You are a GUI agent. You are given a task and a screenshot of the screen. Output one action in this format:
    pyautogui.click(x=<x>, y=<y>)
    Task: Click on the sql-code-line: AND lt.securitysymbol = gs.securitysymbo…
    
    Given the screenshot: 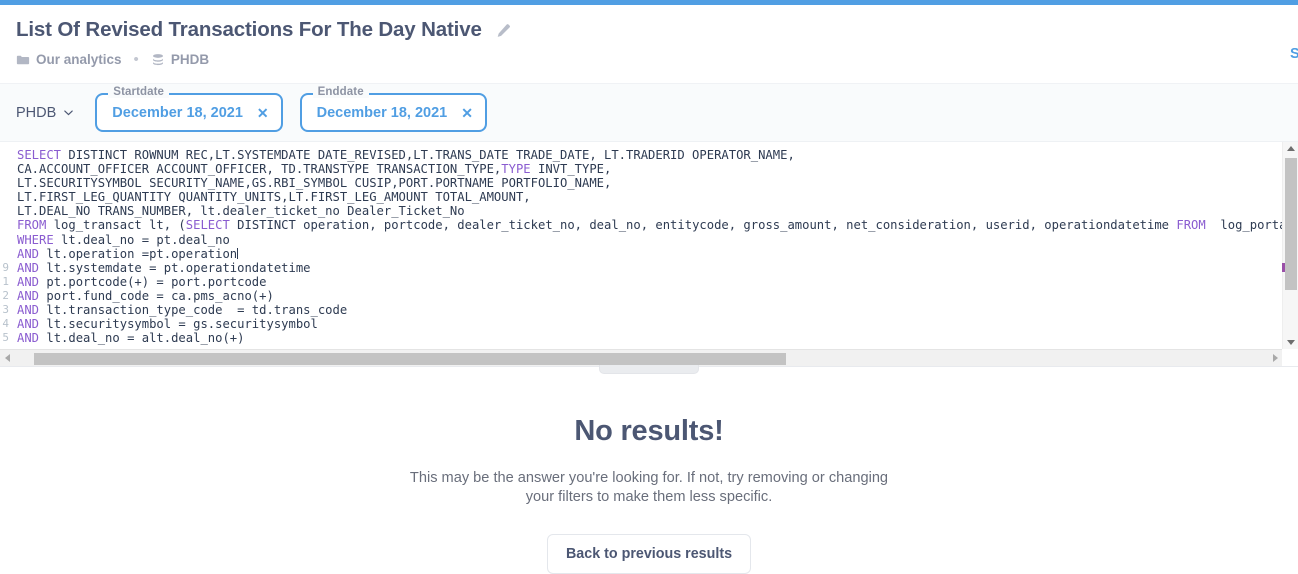 What is the action you would take?
    pyautogui.click(x=167, y=324)
    